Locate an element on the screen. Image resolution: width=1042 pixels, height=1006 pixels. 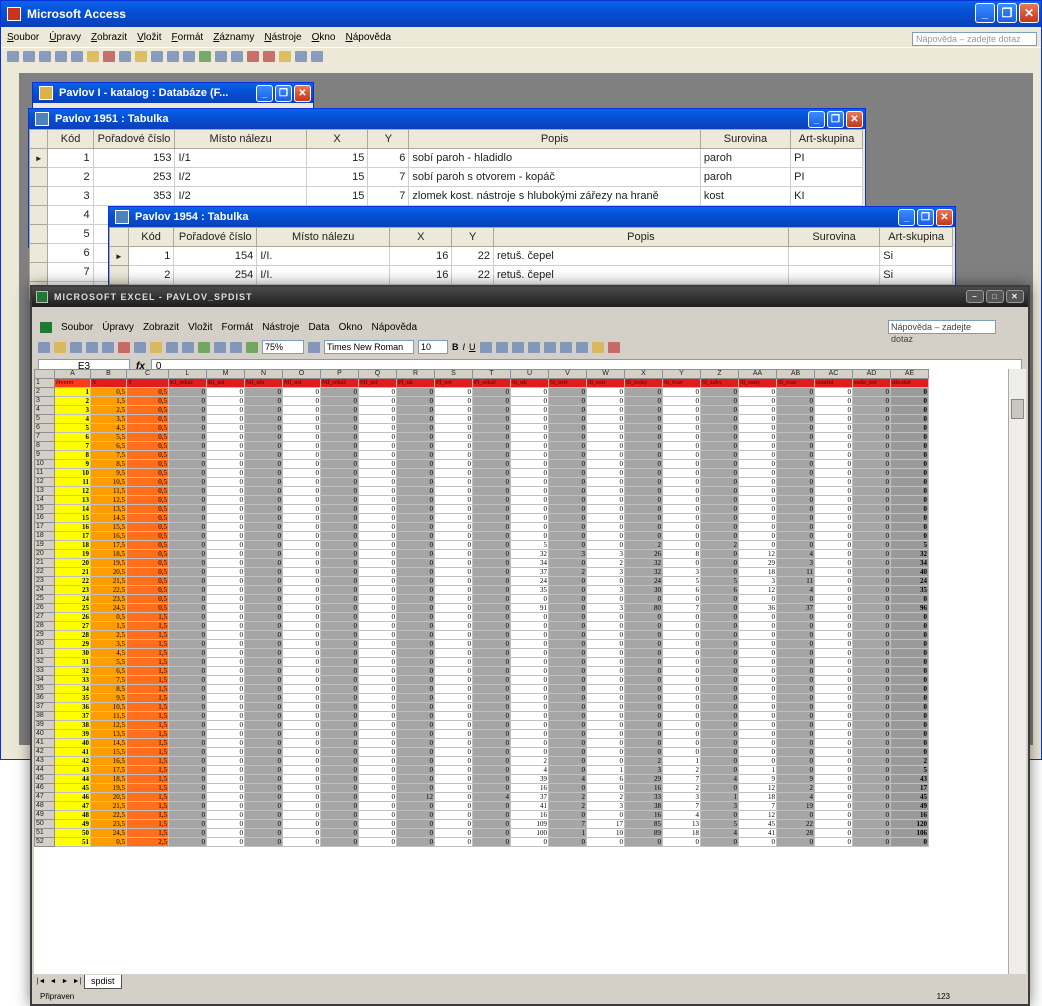
cell: 27 is located at coordinates (72, 626).